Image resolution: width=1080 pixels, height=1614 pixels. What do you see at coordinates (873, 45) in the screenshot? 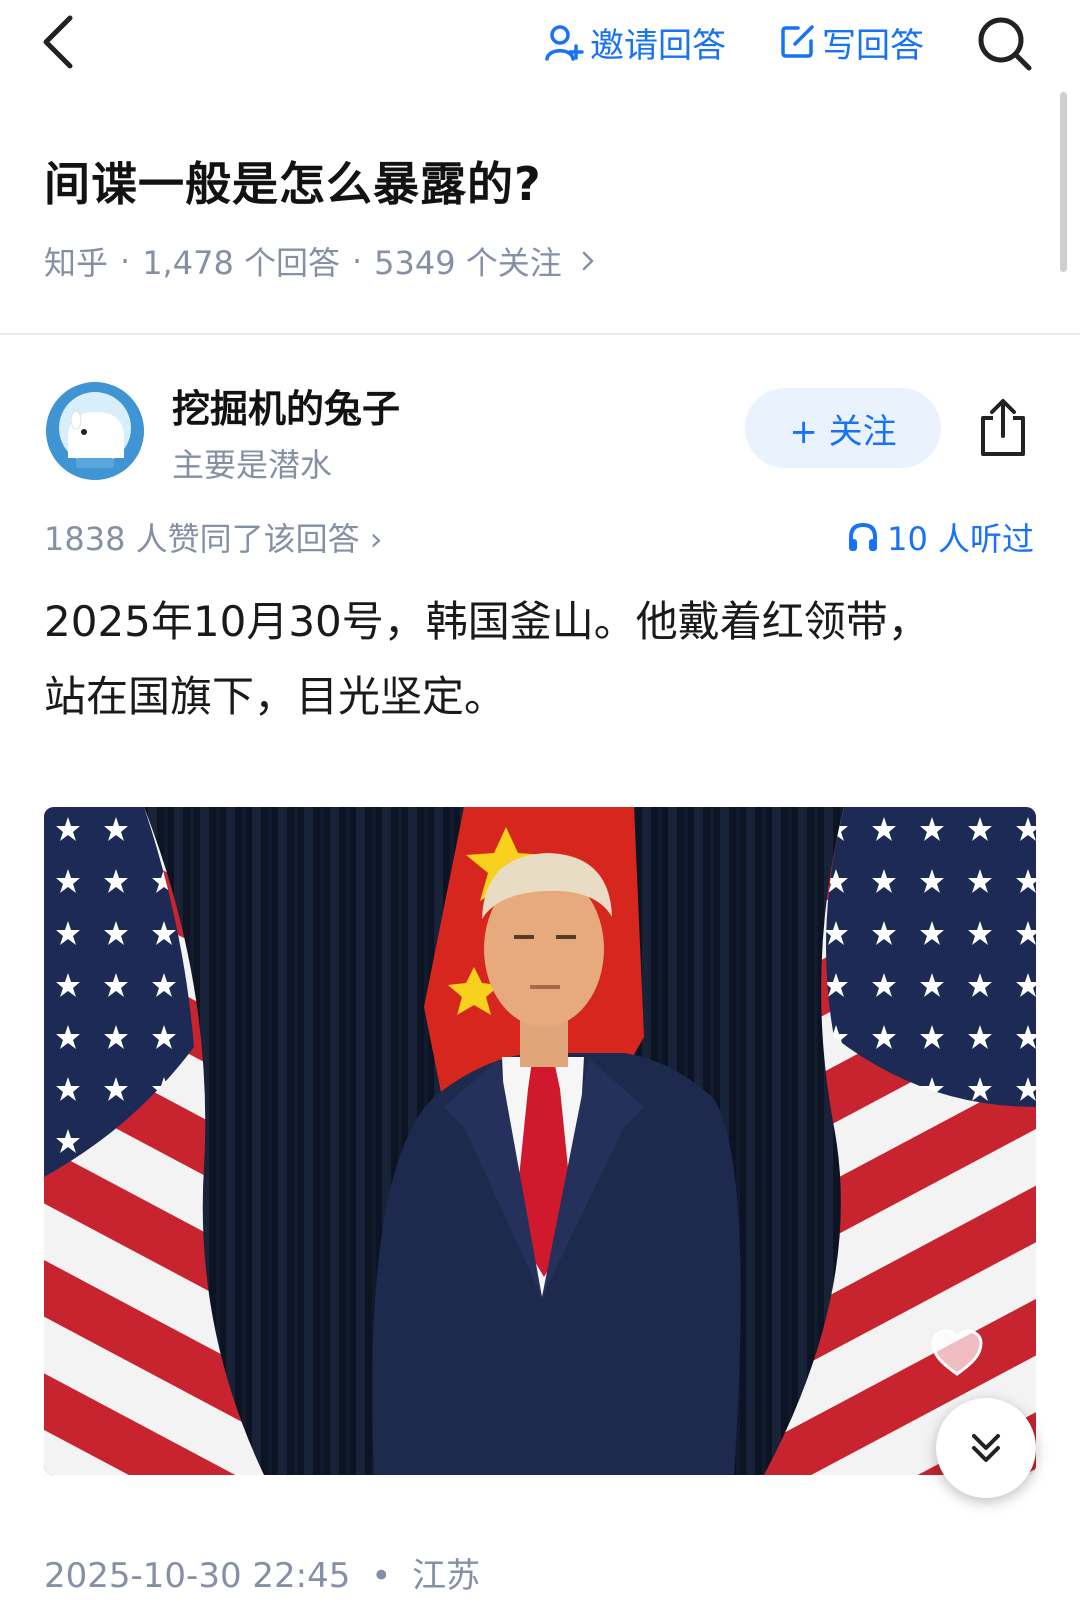
I see `write-answer-label: 写回答` at bounding box center [873, 45].